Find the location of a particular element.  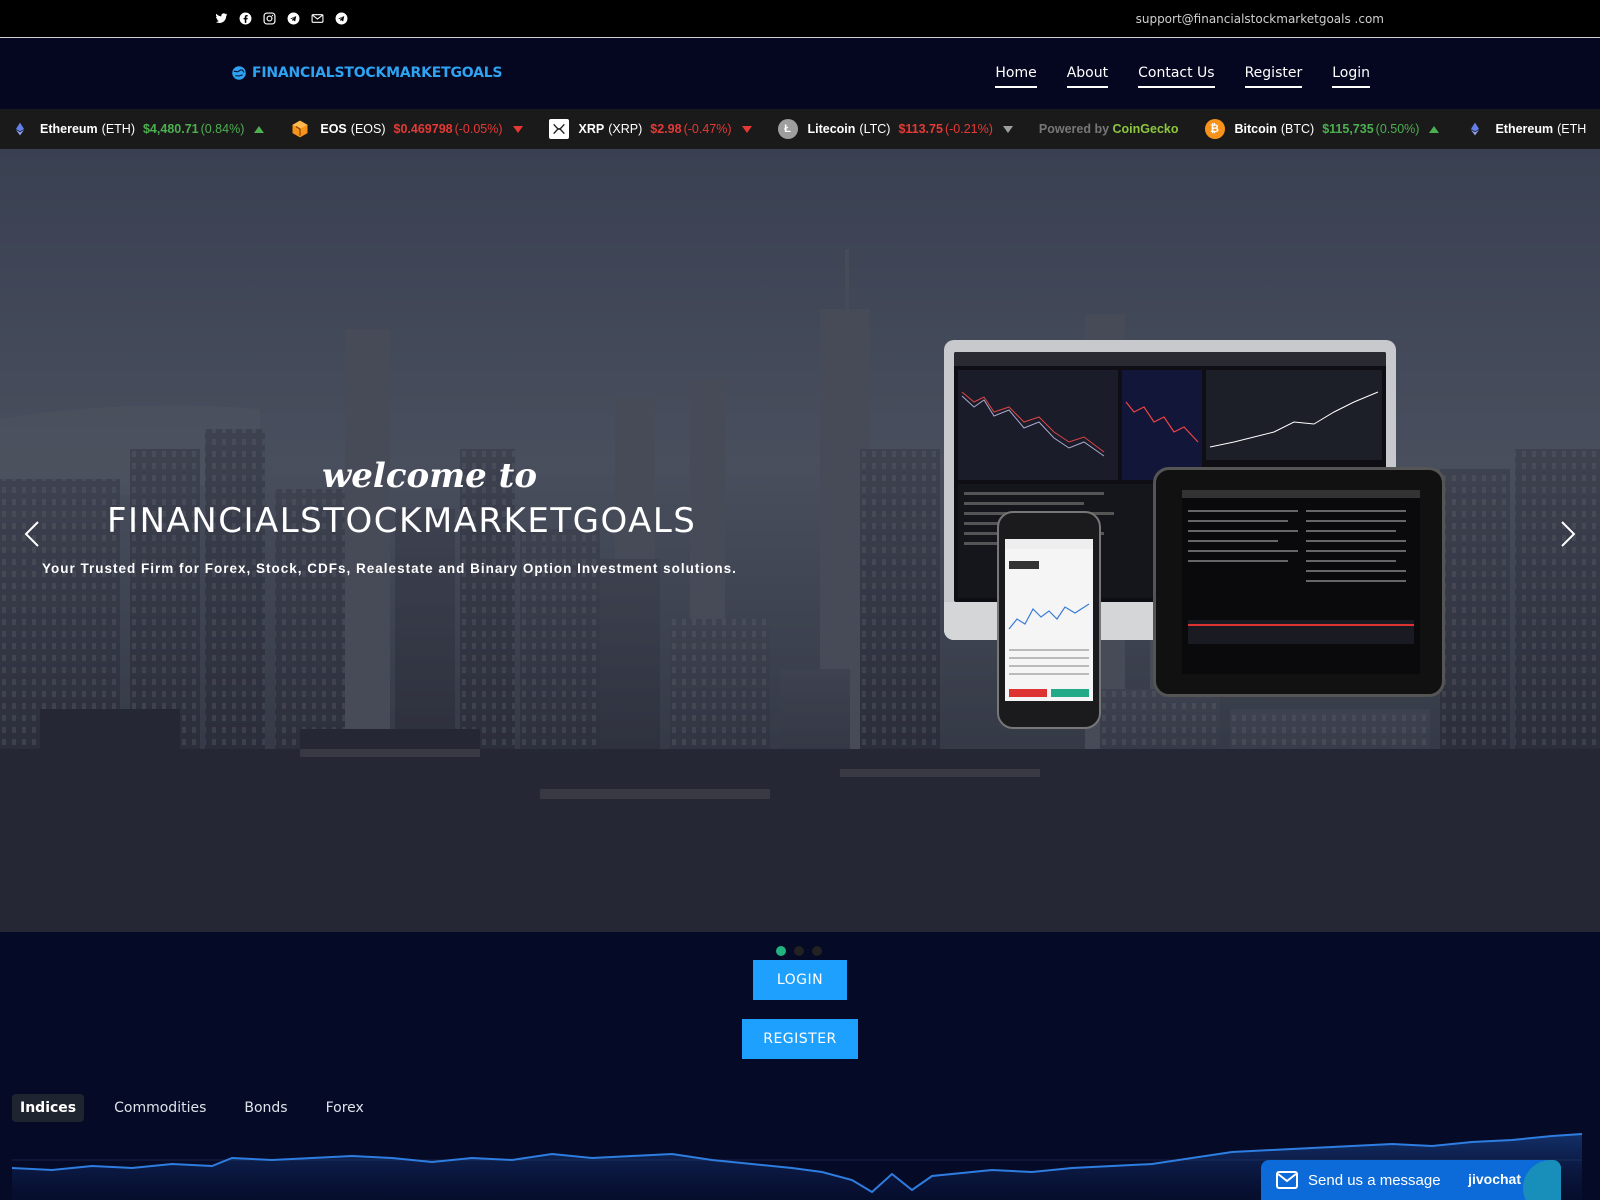

slider-prev-button is located at coordinates (32, 534).